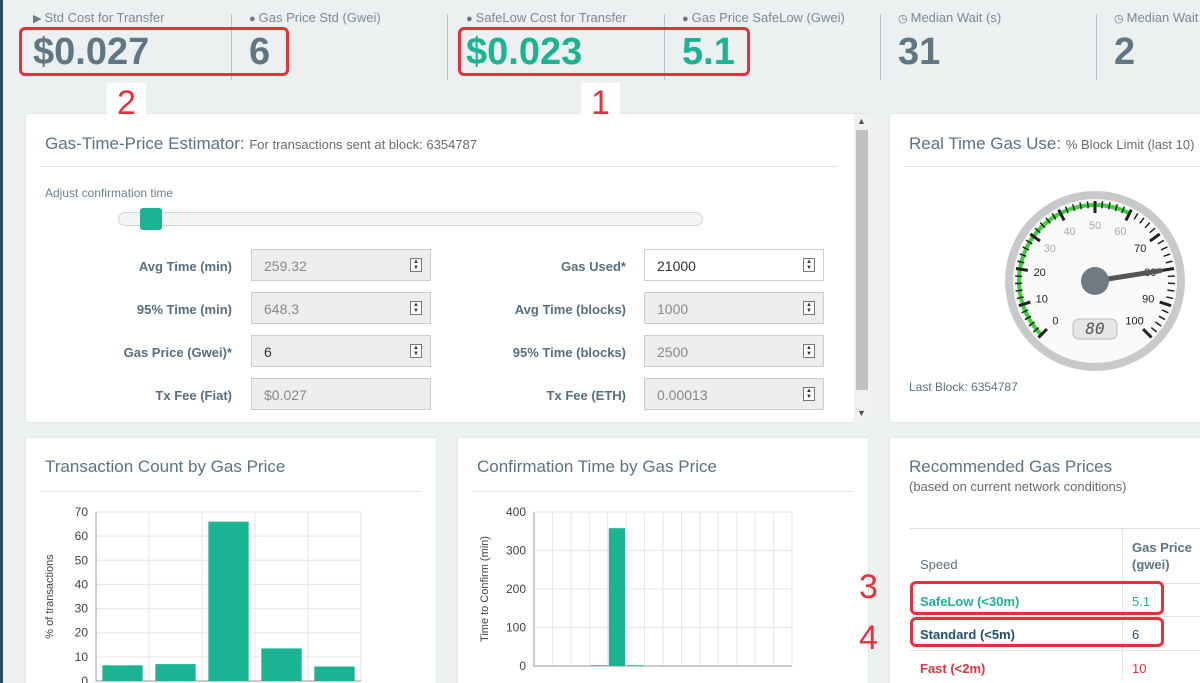  Describe the element at coordinates (184, 309) in the screenshot. I see `field-label: 95% Time (min)` at that location.